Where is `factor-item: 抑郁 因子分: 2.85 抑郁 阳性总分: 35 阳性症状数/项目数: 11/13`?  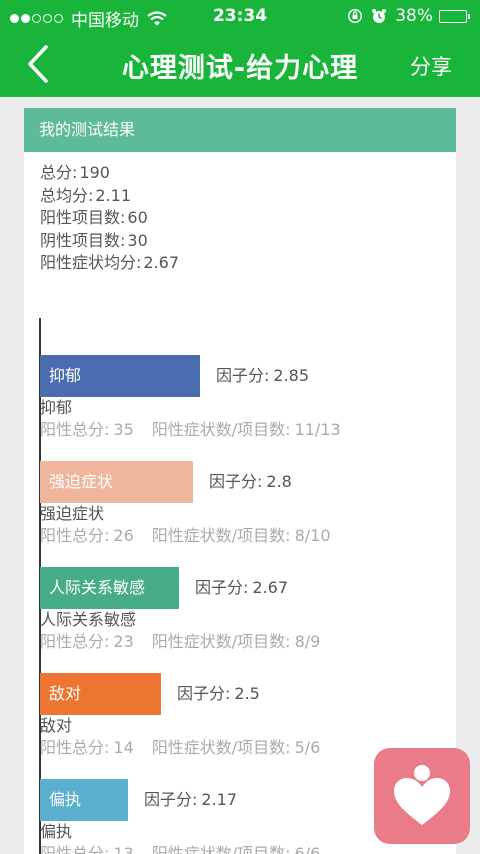
factor-item: 抑郁 因子分: 2.85 抑郁 阳性总分: 35 阳性症状数/项目数: 11/13 is located at coordinates (245, 408).